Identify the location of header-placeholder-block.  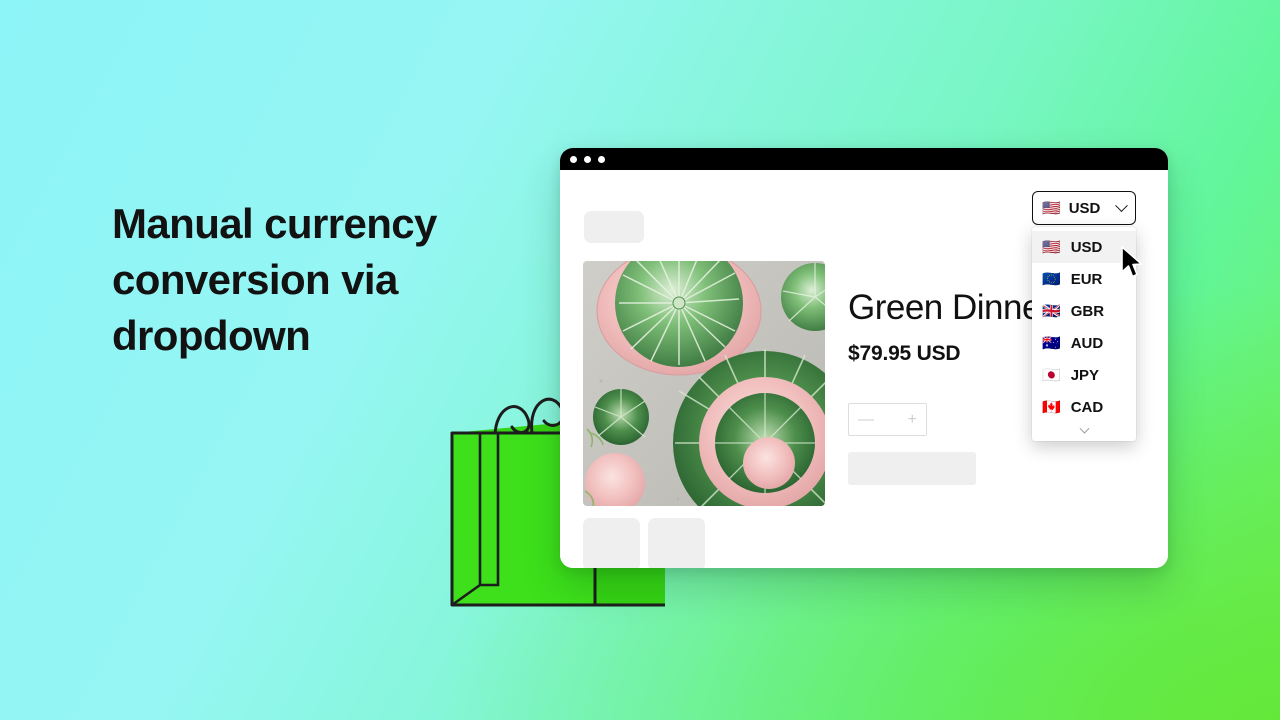
(614, 227).